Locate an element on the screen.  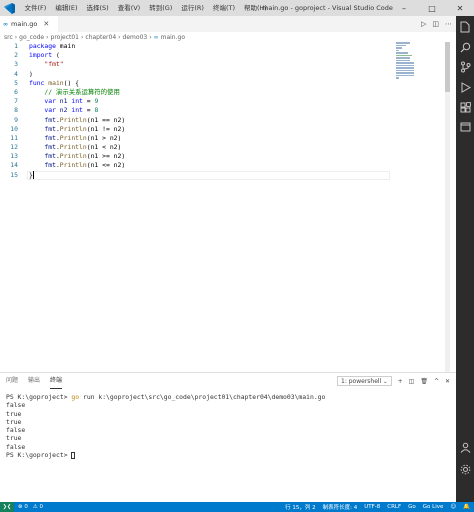
tab-problems: 问题 is located at coordinates (12, 381).